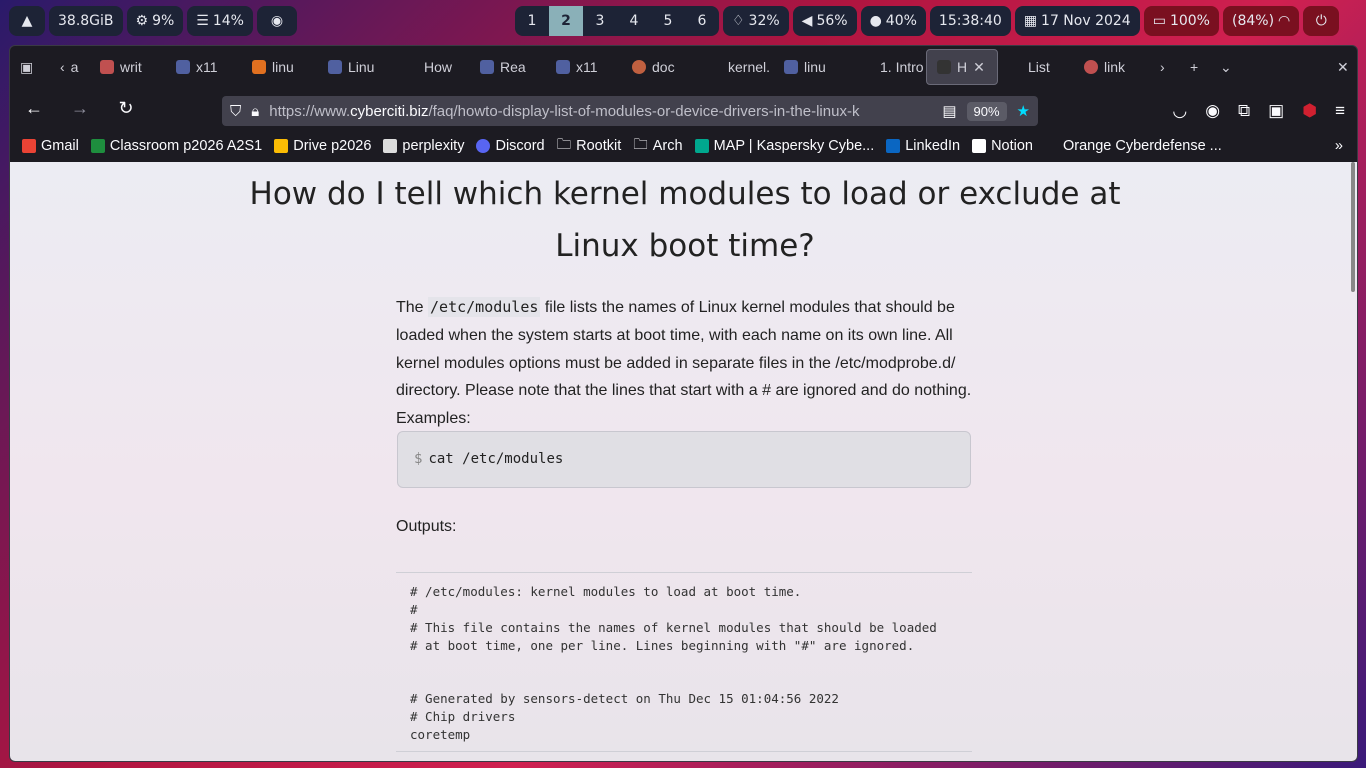  I want to click on shield-icon: ⛉, so click(235, 111).